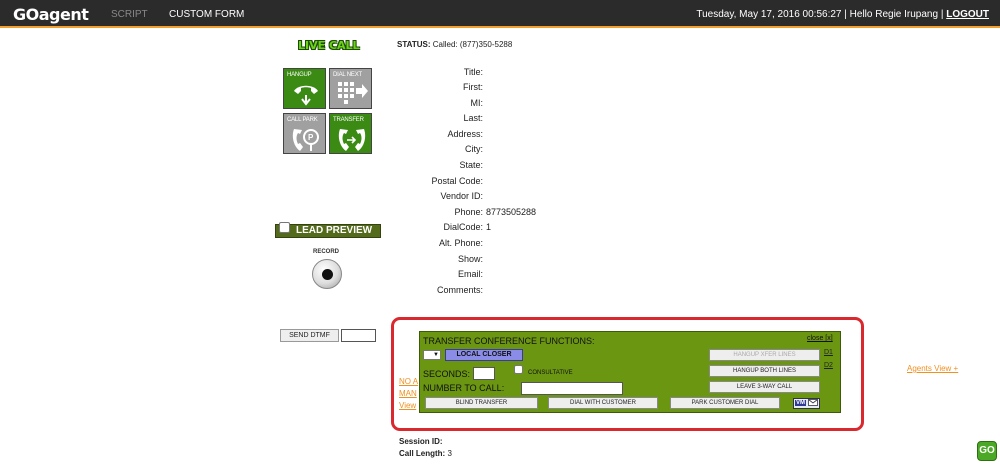 The height and width of the screenshot is (464, 1000). Describe the element at coordinates (347, 75) in the screenshot. I see `dial-next-label: DIAL NEXT` at that location.